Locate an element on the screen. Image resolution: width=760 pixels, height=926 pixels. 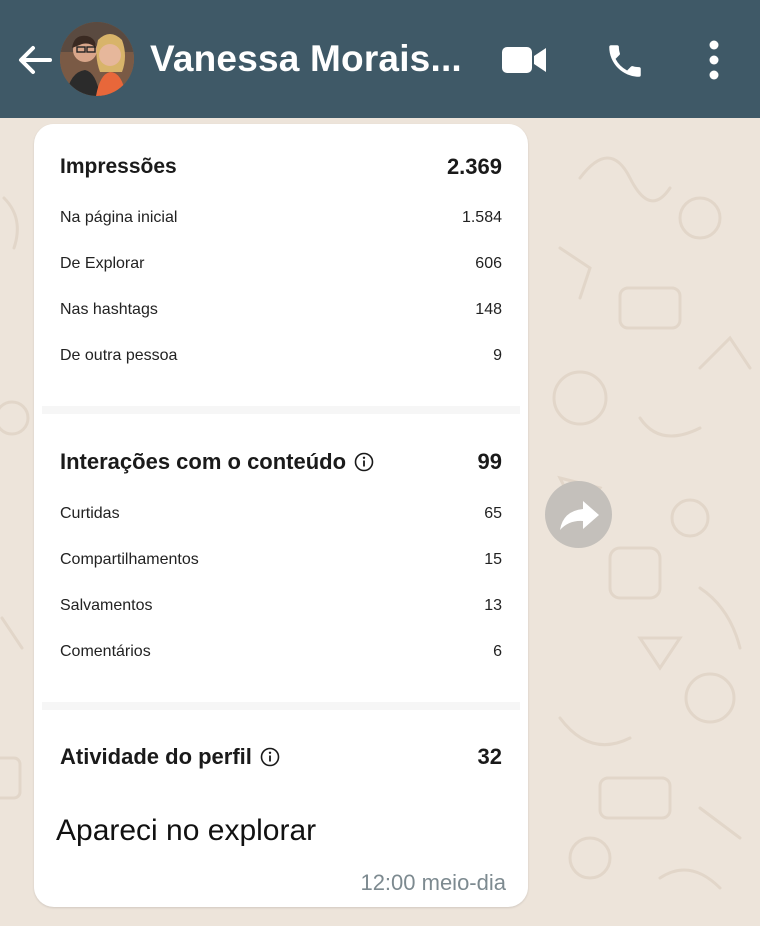
phone-icon is located at coordinates (625, 61).